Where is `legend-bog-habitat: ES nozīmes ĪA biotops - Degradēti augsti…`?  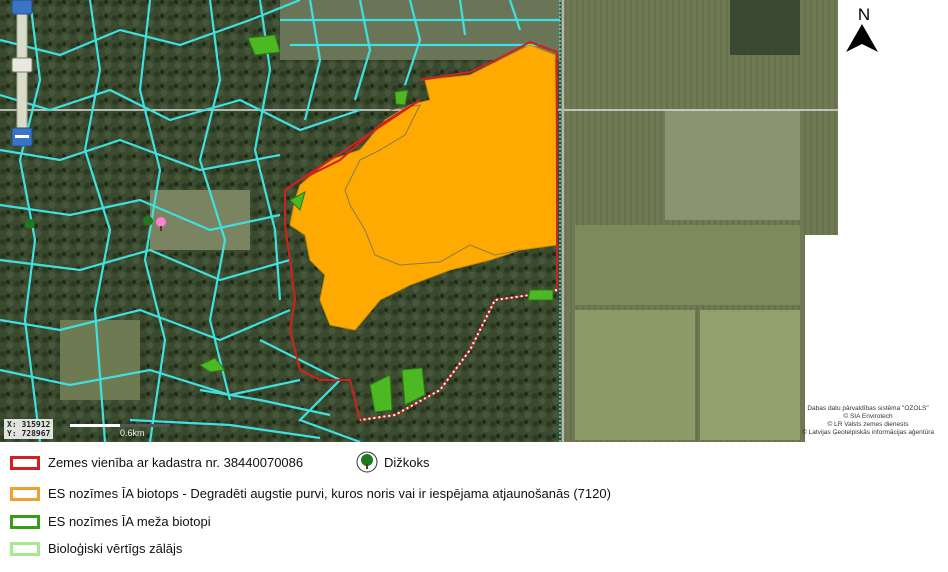
legend-bog-habitat: ES nozīmes ĪA biotops - Degradēti augsti… is located at coordinates (310, 493).